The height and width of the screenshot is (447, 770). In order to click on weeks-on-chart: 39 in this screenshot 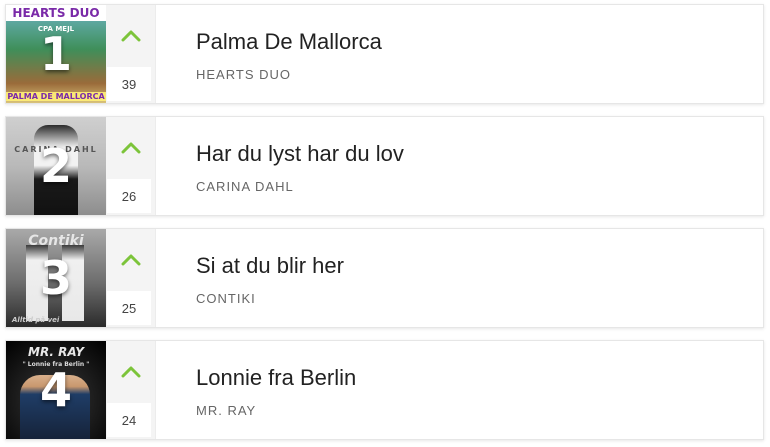, I will do `click(129, 84)`.